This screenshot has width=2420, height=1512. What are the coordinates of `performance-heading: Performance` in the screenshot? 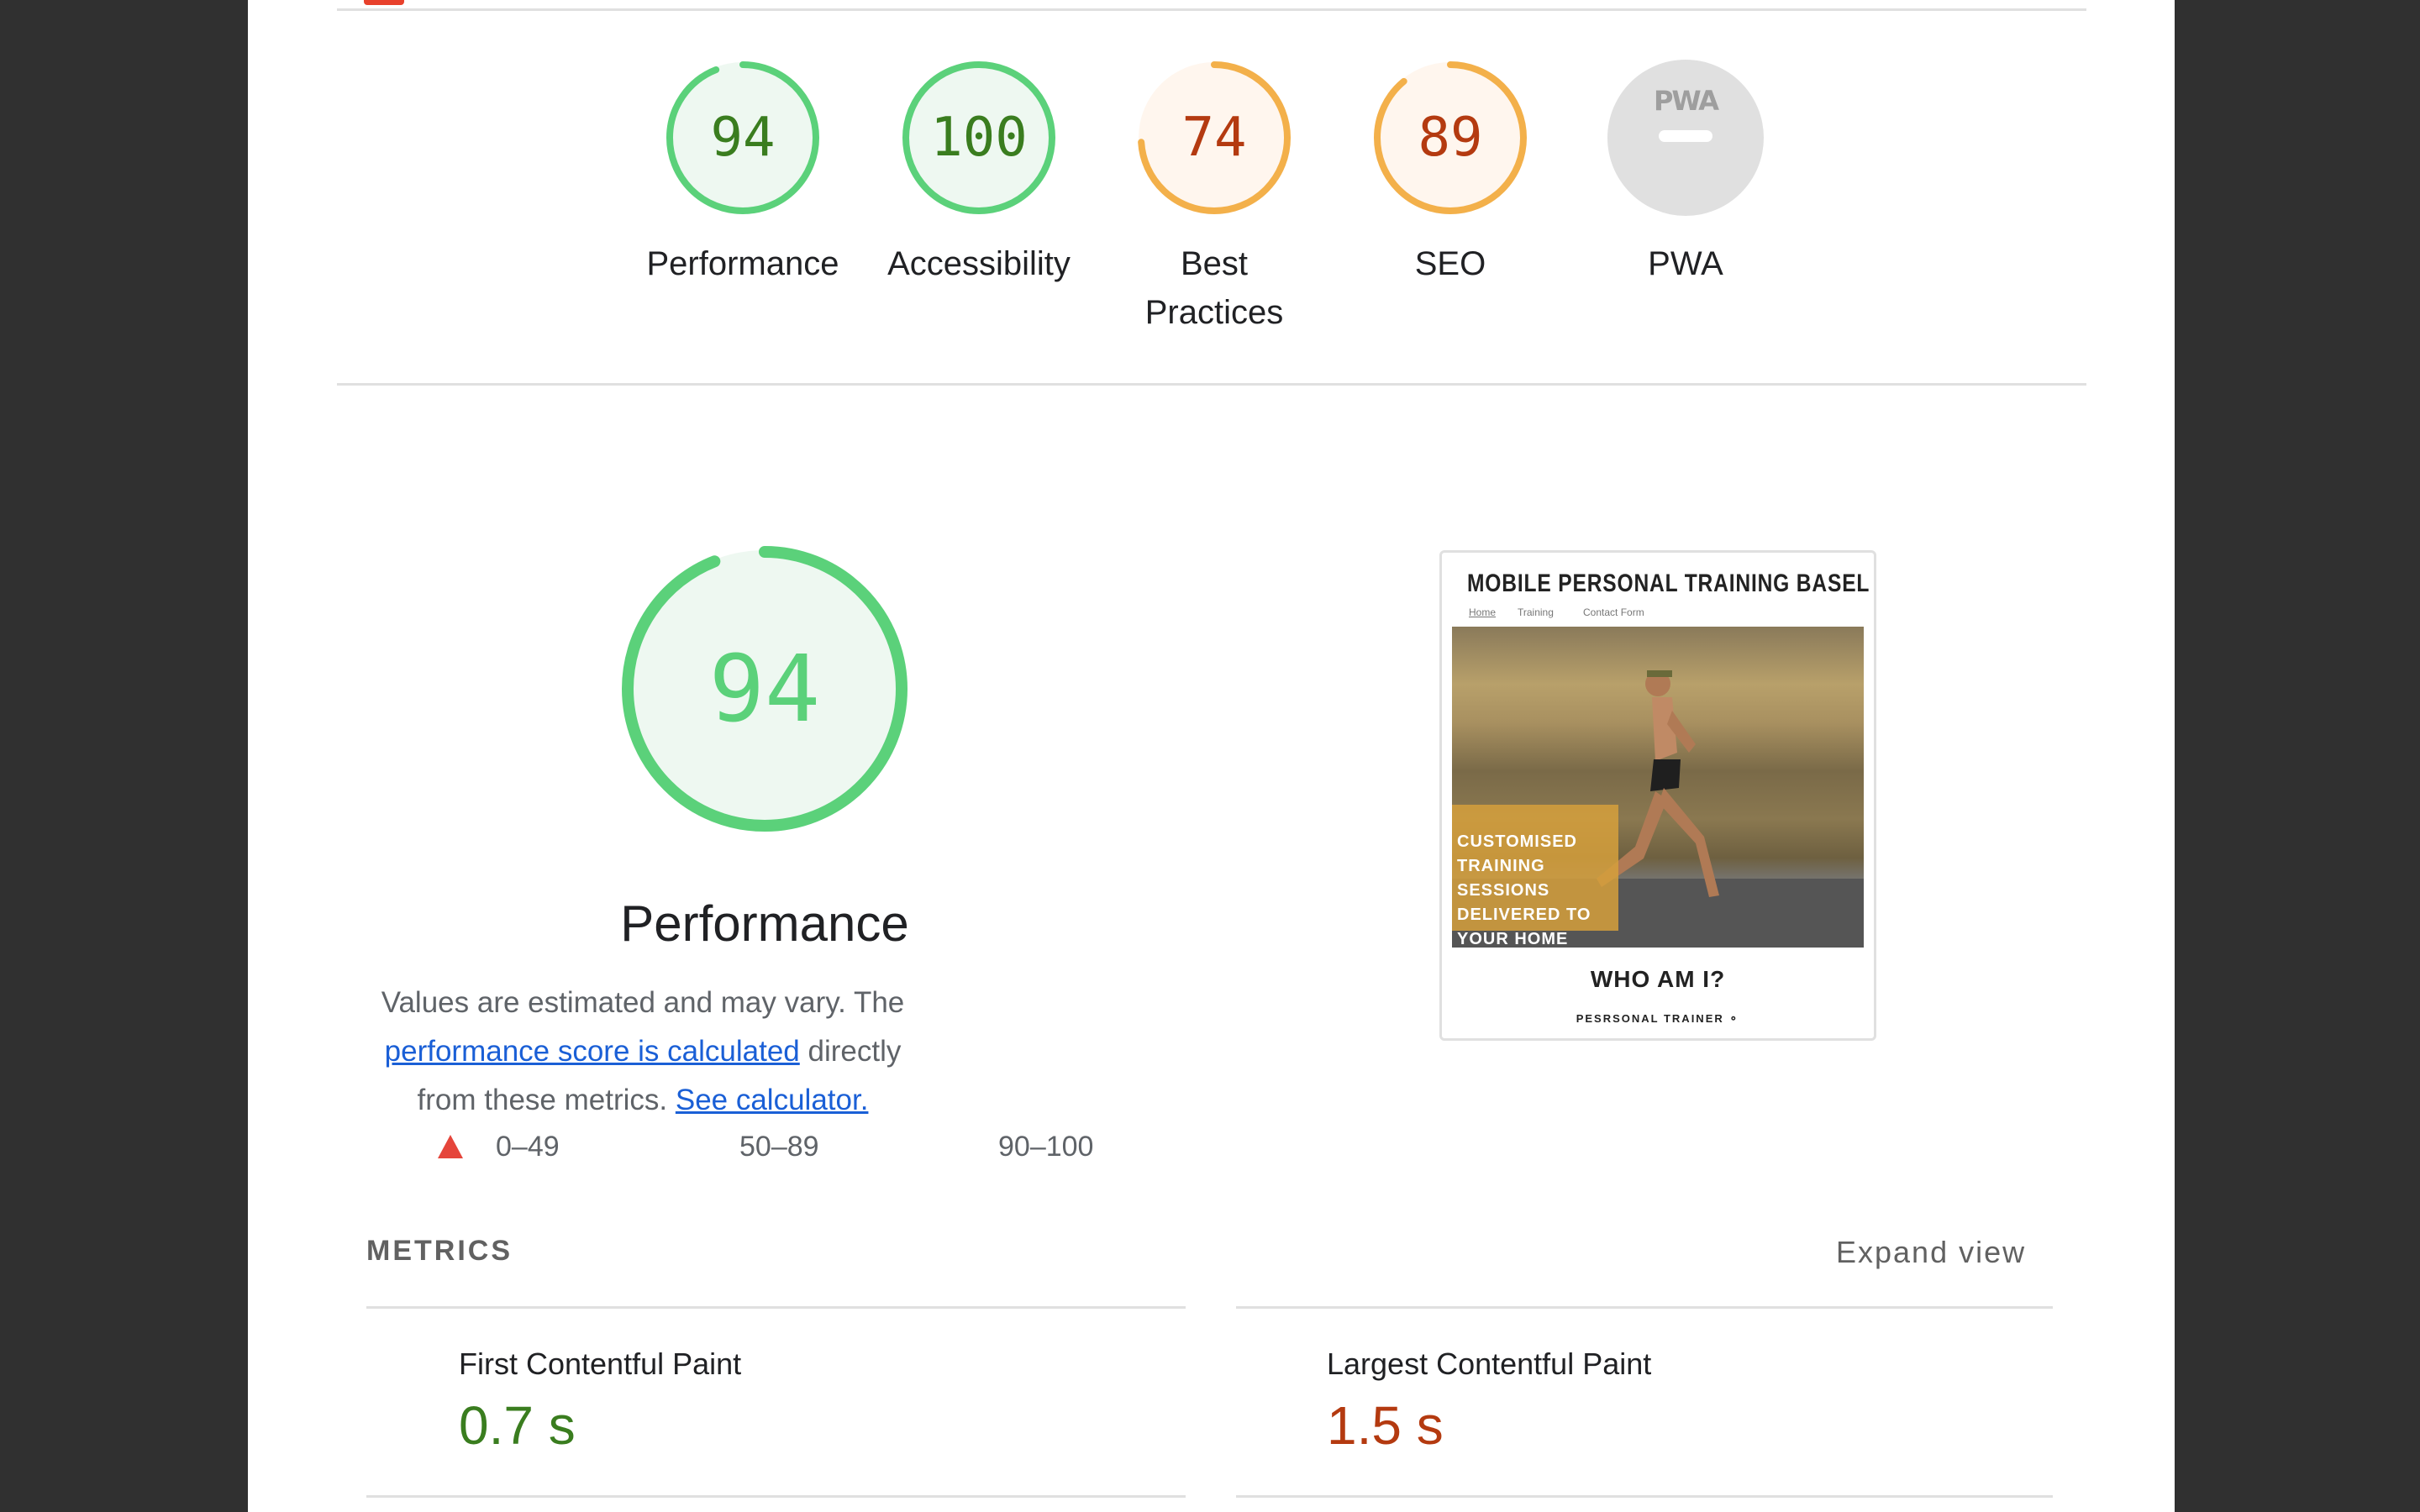 It's located at (764, 923).